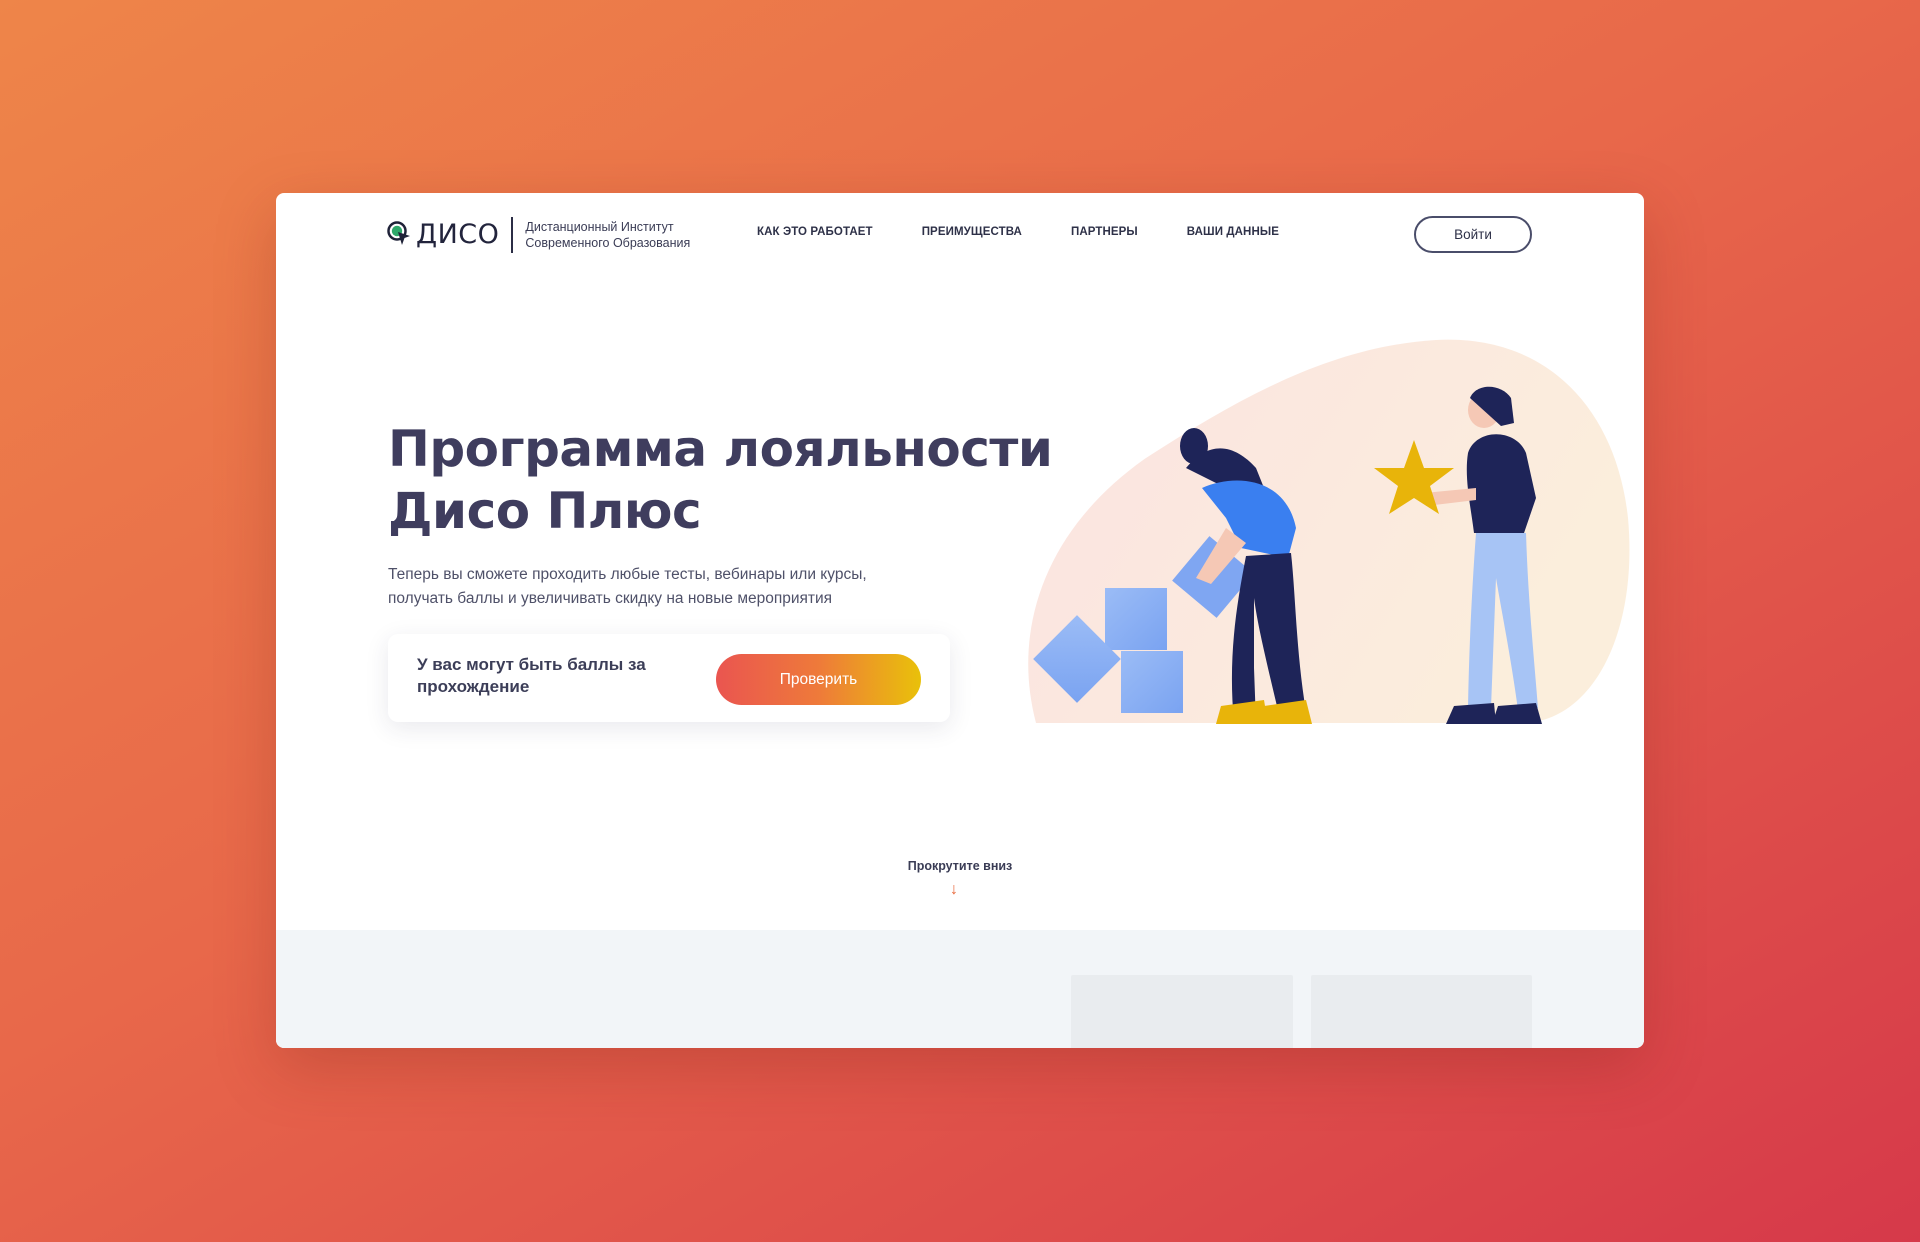 Image resolution: width=1920 pixels, height=1242 pixels. I want to click on nav-item-partners: ПАРТНЕРЫ, so click(1104, 232).